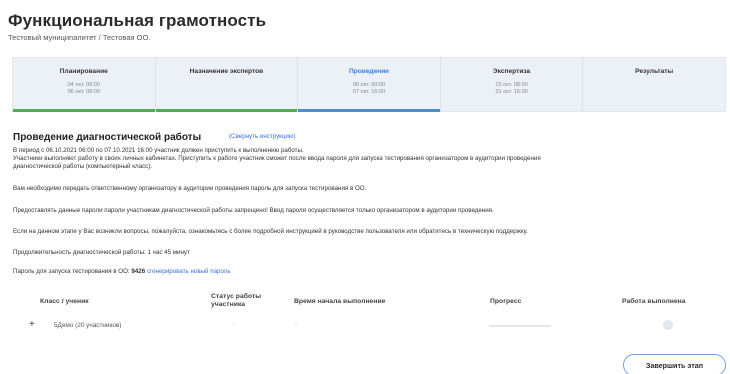 This screenshot has height=374, width=730. Describe the element at coordinates (654, 301) in the screenshot. I see `column-header-done: Работа выполнена` at that location.